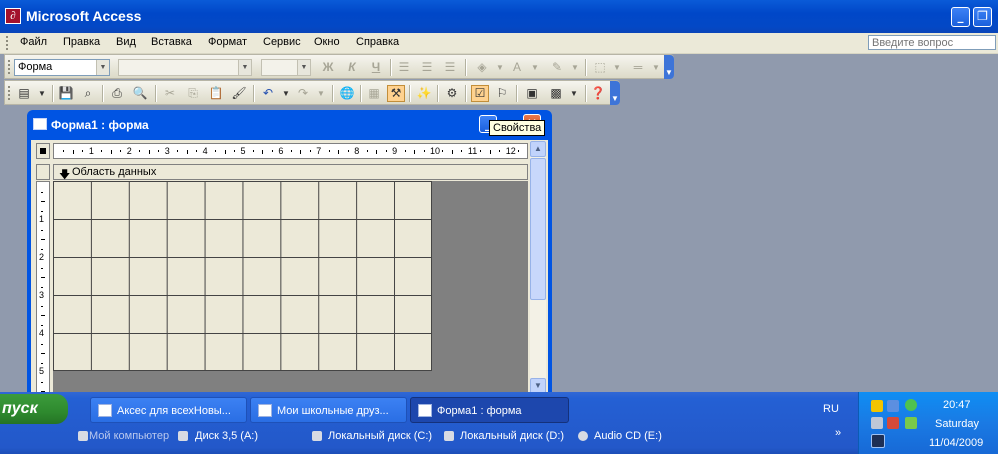 This screenshot has height=454, width=998. What do you see at coordinates (62, 67) in the screenshot?
I see `object-combo: Форма ▼` at bounding box center [62, 67].